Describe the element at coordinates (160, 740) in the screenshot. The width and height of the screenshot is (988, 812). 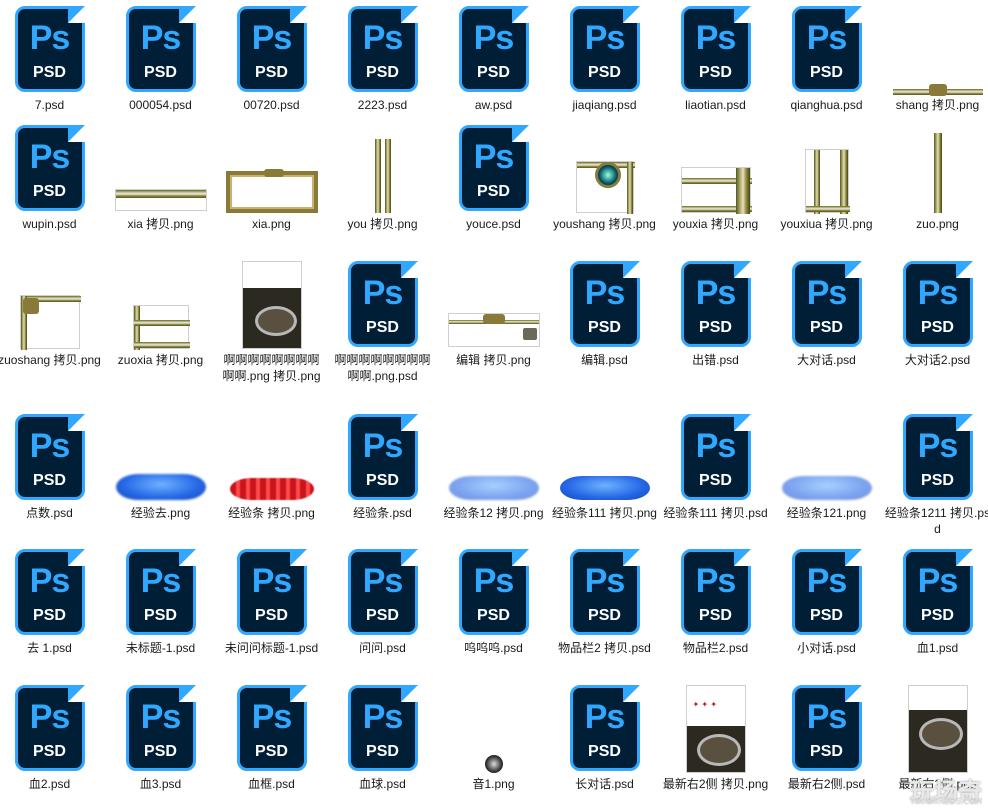
I see `psd-file-item: Ps PSD 血3.psd` at that location.